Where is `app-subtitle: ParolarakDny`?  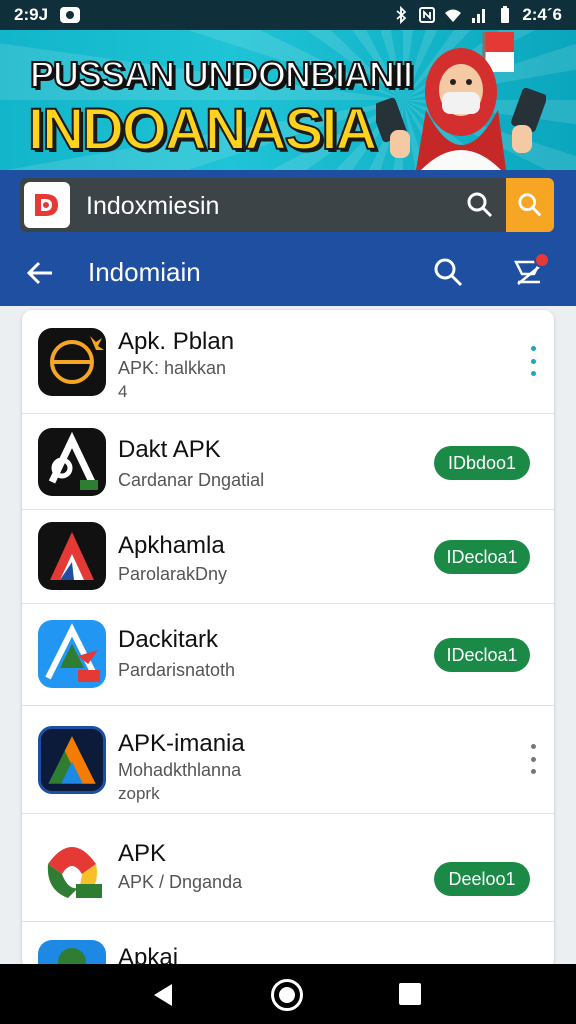 app-subtitle: ParolarakDny is located at coordinates (173, 574).